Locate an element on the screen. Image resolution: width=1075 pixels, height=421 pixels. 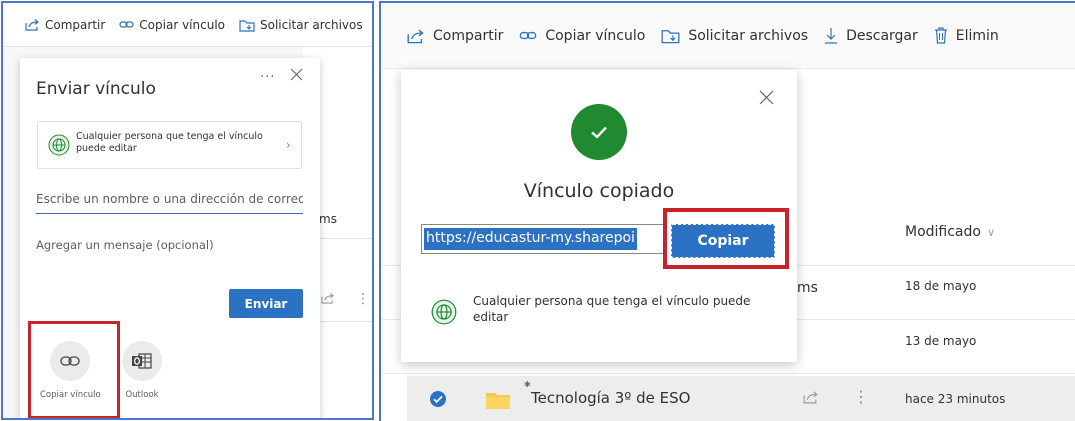
success-check-icon is located at coordinates (599, 132).